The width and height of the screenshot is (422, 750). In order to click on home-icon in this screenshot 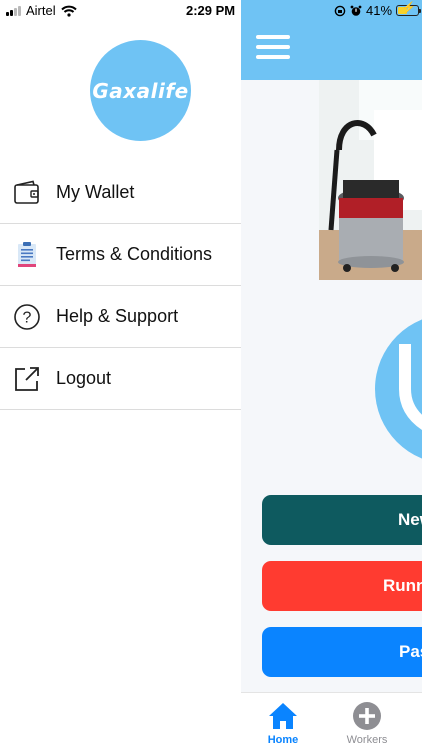, I will do `click(283, 716)`.